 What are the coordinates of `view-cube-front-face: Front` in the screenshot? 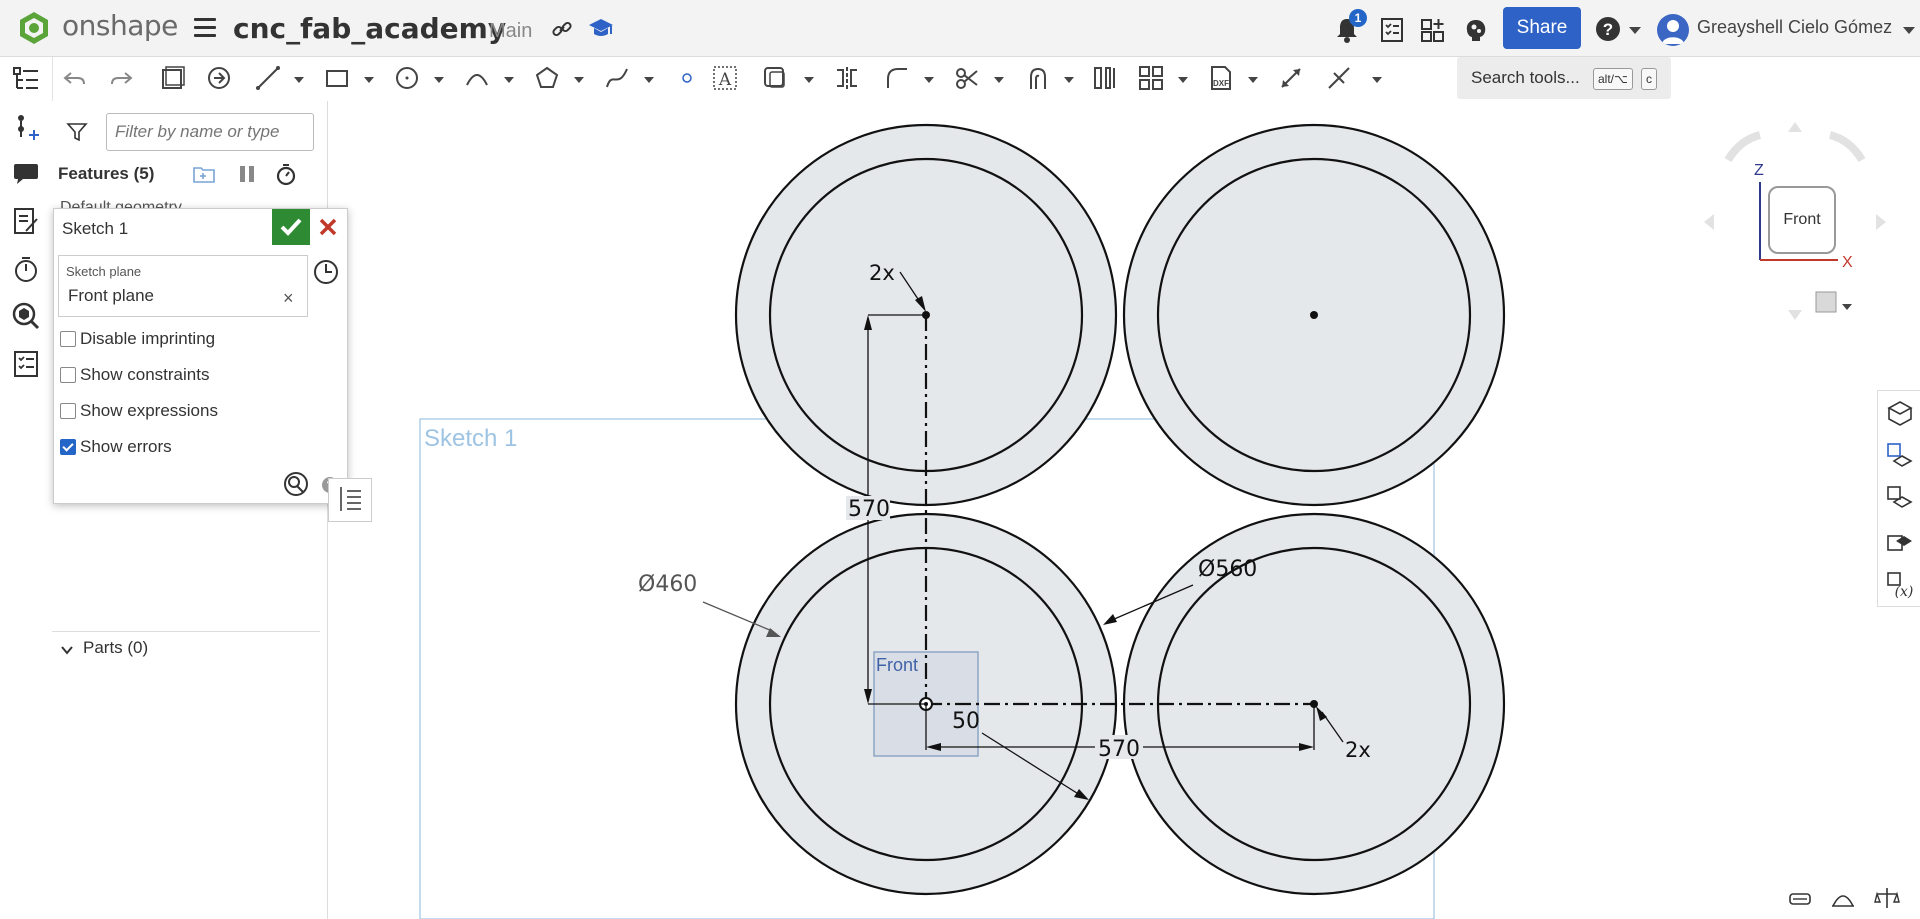 It's located at (1802, 220).